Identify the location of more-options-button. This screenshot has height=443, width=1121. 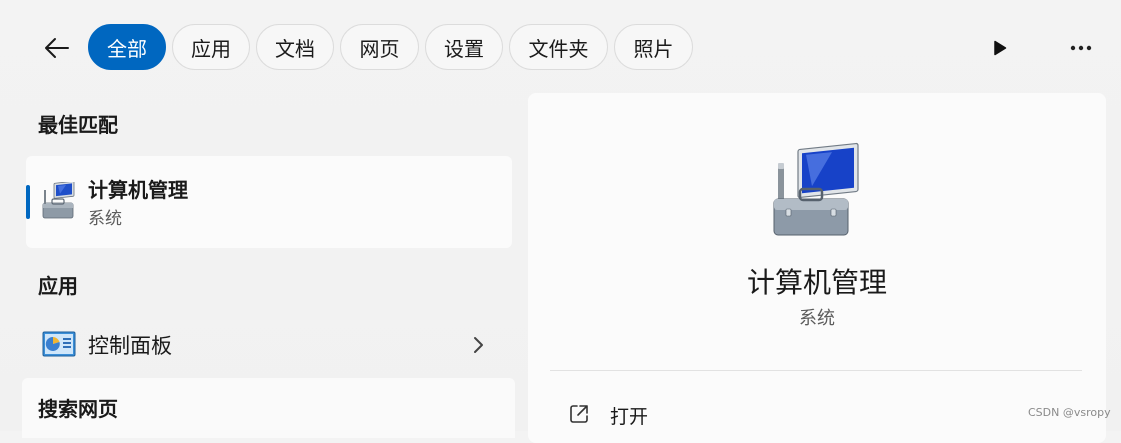
(1081, 48).